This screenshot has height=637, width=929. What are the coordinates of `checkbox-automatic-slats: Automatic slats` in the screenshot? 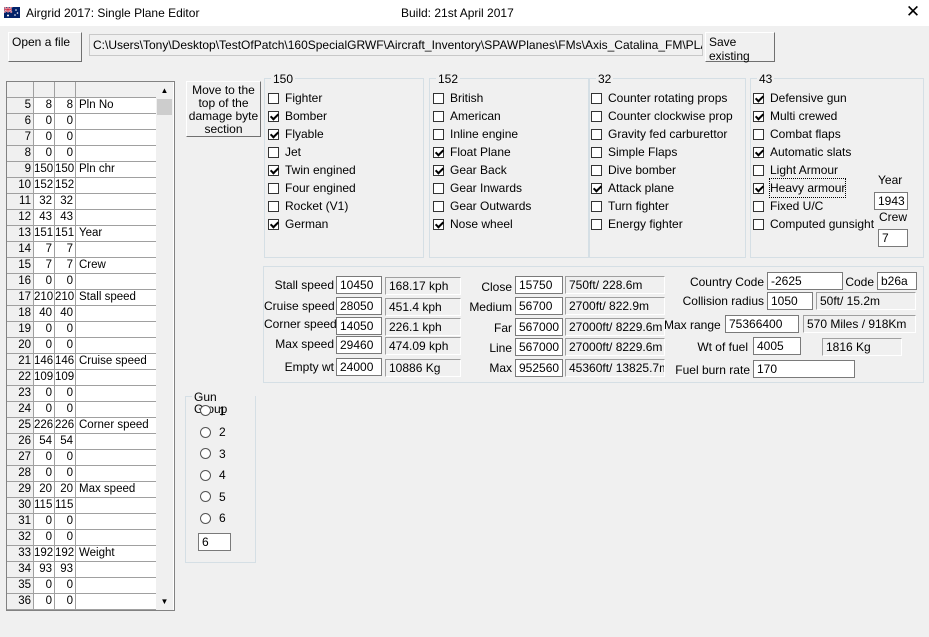 It's located at (813, 152).